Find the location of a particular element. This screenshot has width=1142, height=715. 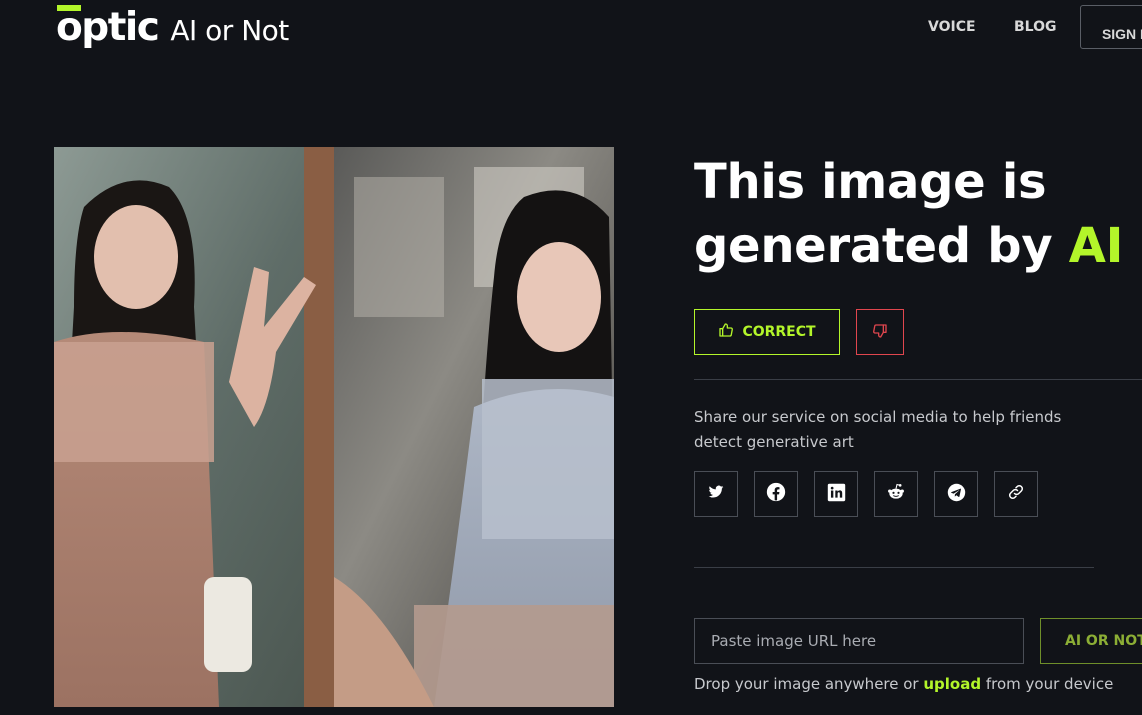

share-facebook-button is located at coordinates (776, 494).